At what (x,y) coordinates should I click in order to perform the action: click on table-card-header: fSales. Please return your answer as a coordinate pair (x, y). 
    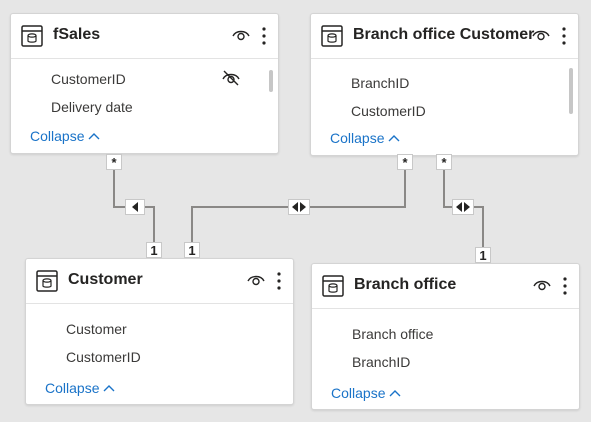
    Looking at the image, I should click on (144, 36).